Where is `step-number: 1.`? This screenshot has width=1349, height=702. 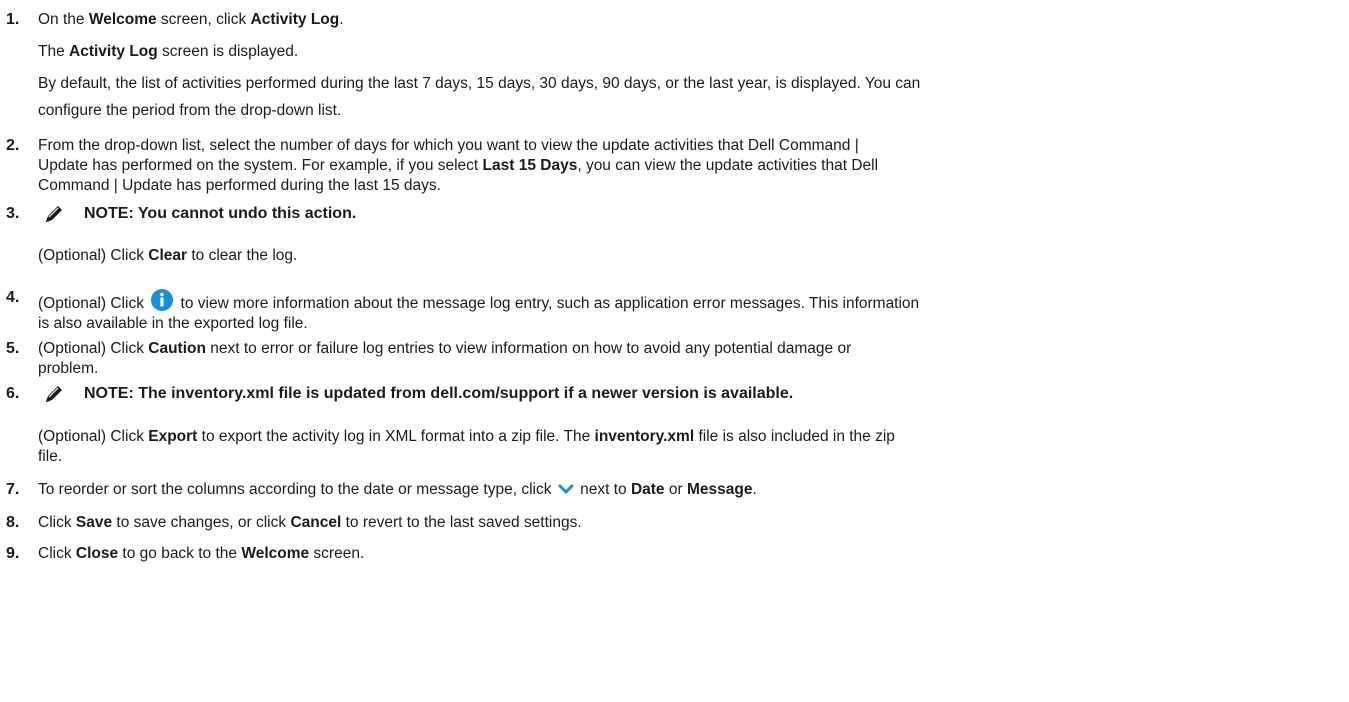
step-number: 1. is located at coordinates (13, 19).